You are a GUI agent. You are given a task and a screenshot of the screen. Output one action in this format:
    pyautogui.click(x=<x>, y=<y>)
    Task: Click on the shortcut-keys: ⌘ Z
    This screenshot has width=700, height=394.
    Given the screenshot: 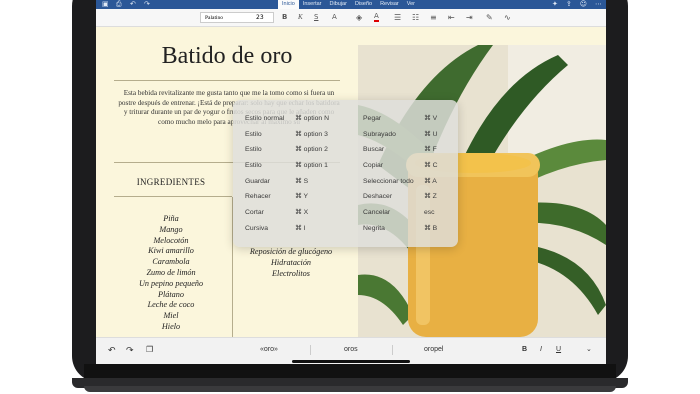 What is the action you would take?
    pyautogui.click(x=430, y=196)
    